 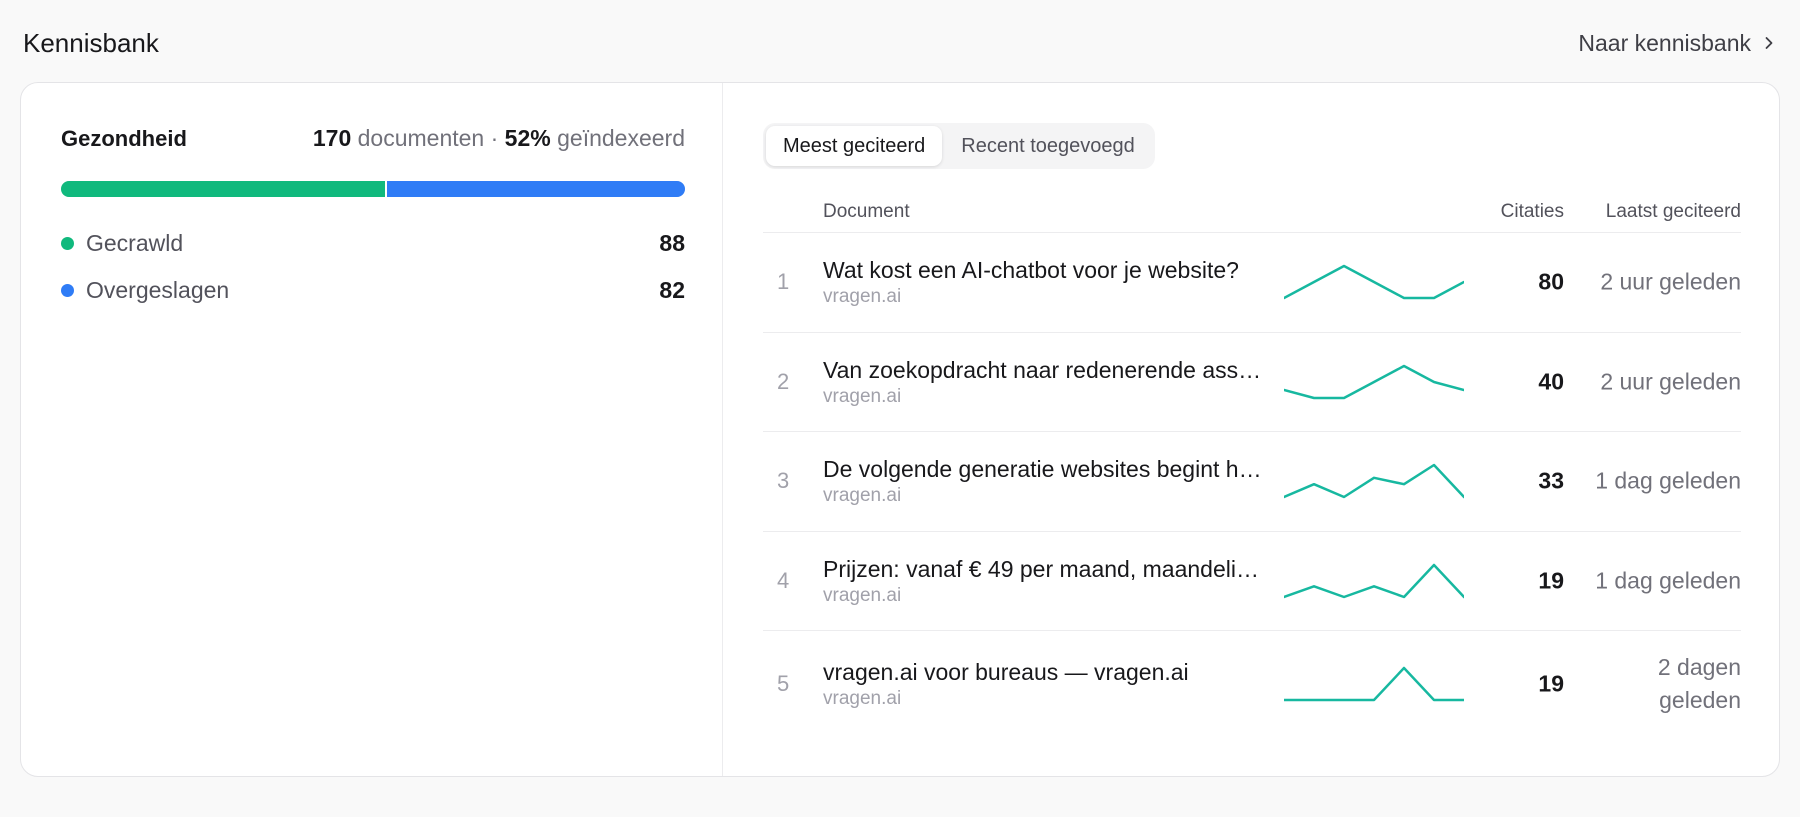 I want to click on health-stats: 170 documenten · 52% geïndexeerd, so click(x=499, y=138).